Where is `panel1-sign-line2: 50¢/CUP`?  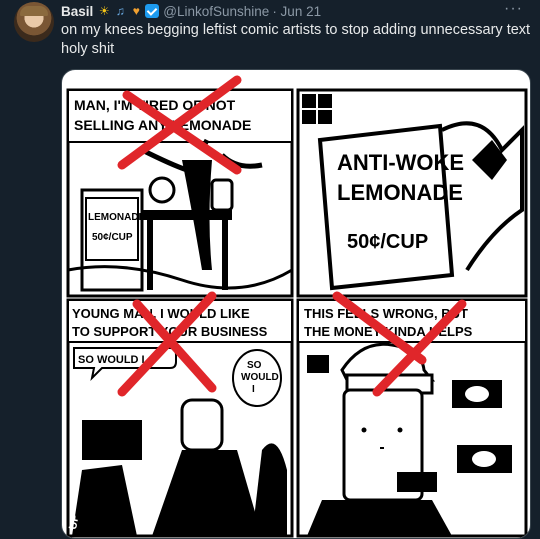
panel1-sign-line2: 50¢/CUP is located at coordinates (112, 237).